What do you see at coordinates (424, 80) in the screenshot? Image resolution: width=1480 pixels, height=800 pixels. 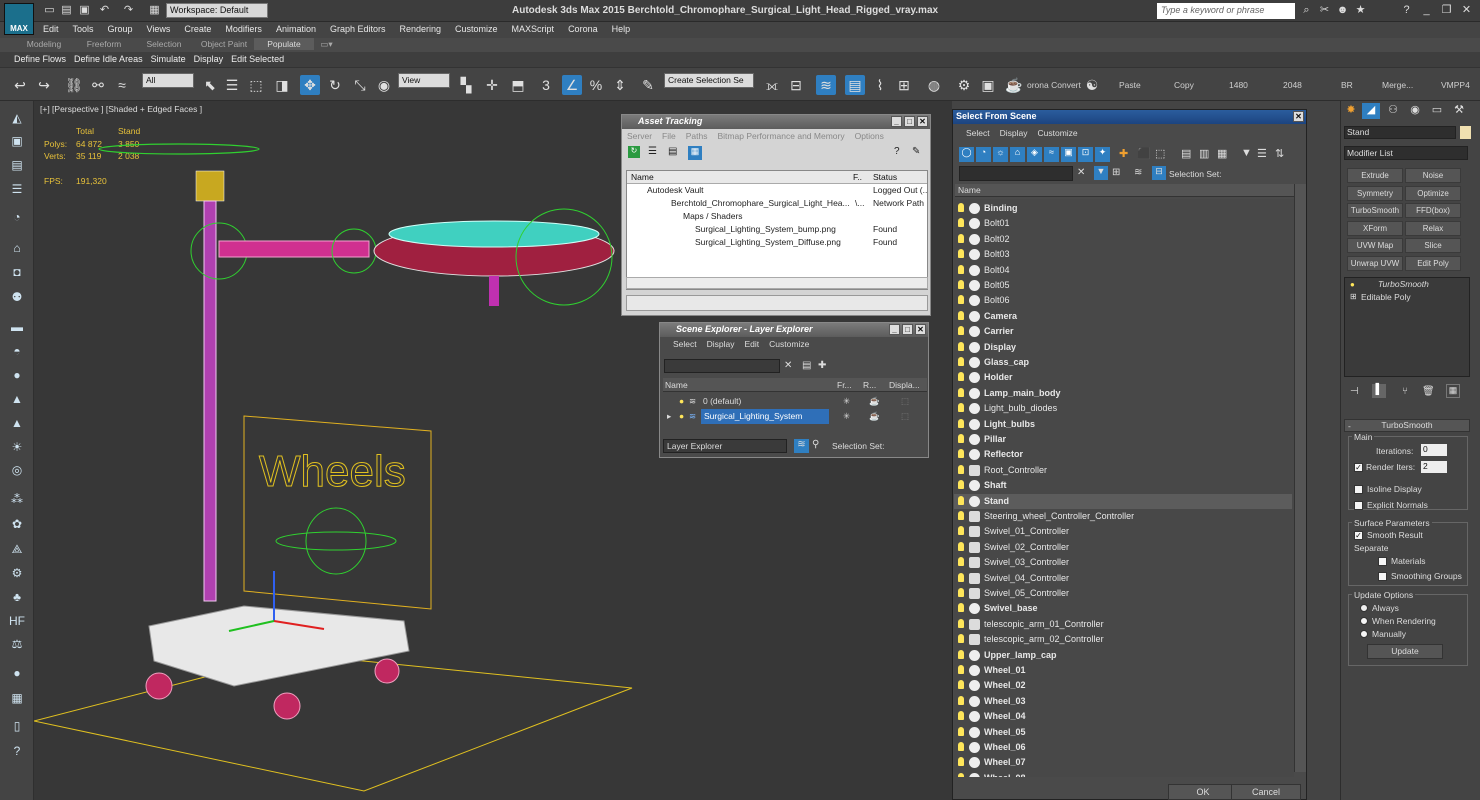 I see `reference-coordinate-dropdown: View` at bounding box center [424, 80].